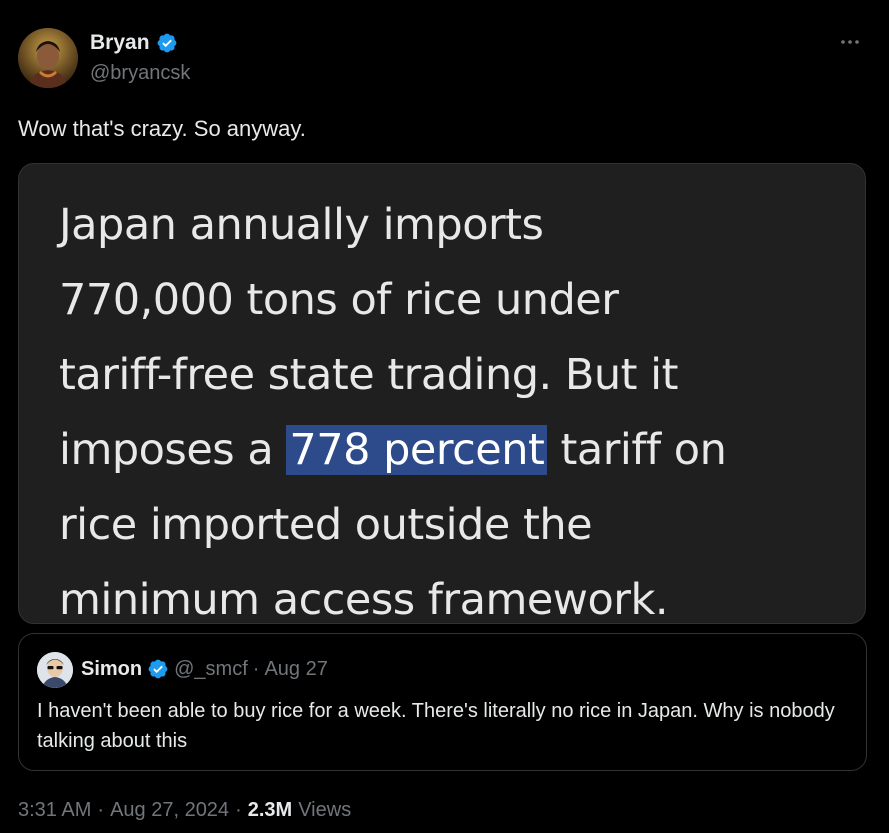 This screenshot has width=889, height=833. Describe the element at coordinates (120, 43) in the screenshot. I see `author-name: Bryan` at that location.